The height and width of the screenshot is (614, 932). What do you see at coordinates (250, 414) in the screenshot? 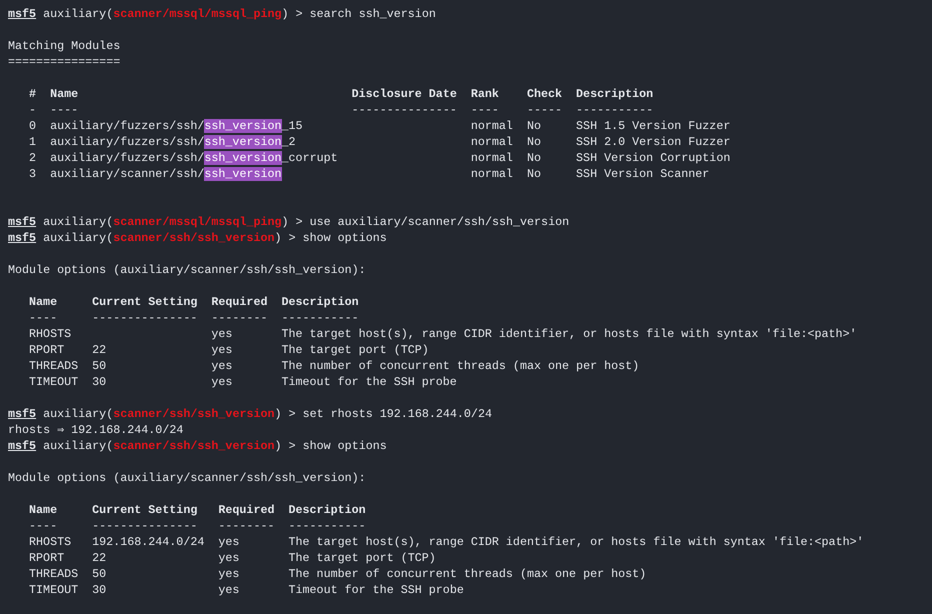
I see `command-line: msf5 auxiliary(scanner/ssh/ssh_version) > set rhosts 192.168.244.0/24` at bounding box center [250, 414].